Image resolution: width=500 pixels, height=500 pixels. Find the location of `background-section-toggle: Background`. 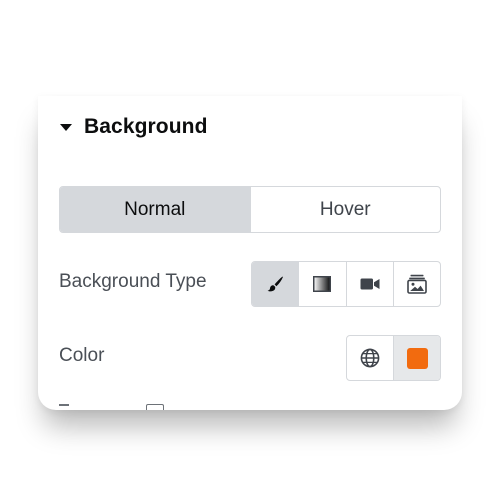

background-section-toggle: Background is located at coordinates (134, 127).